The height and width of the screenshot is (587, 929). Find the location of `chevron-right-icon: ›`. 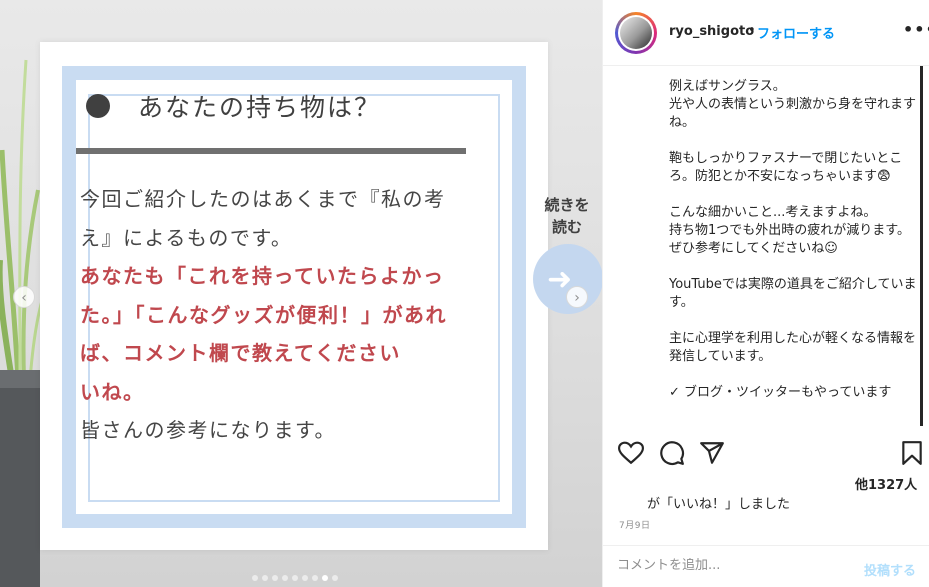

chevron-right-icon: › is located at coordinates (577, 298).